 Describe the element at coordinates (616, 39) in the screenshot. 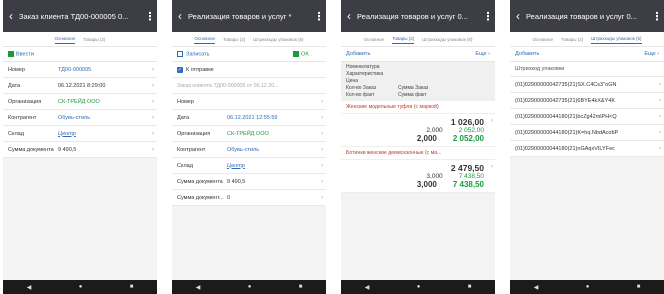

I see `tab-barcodes: Штрихкоды упаковок (5)` at that location.